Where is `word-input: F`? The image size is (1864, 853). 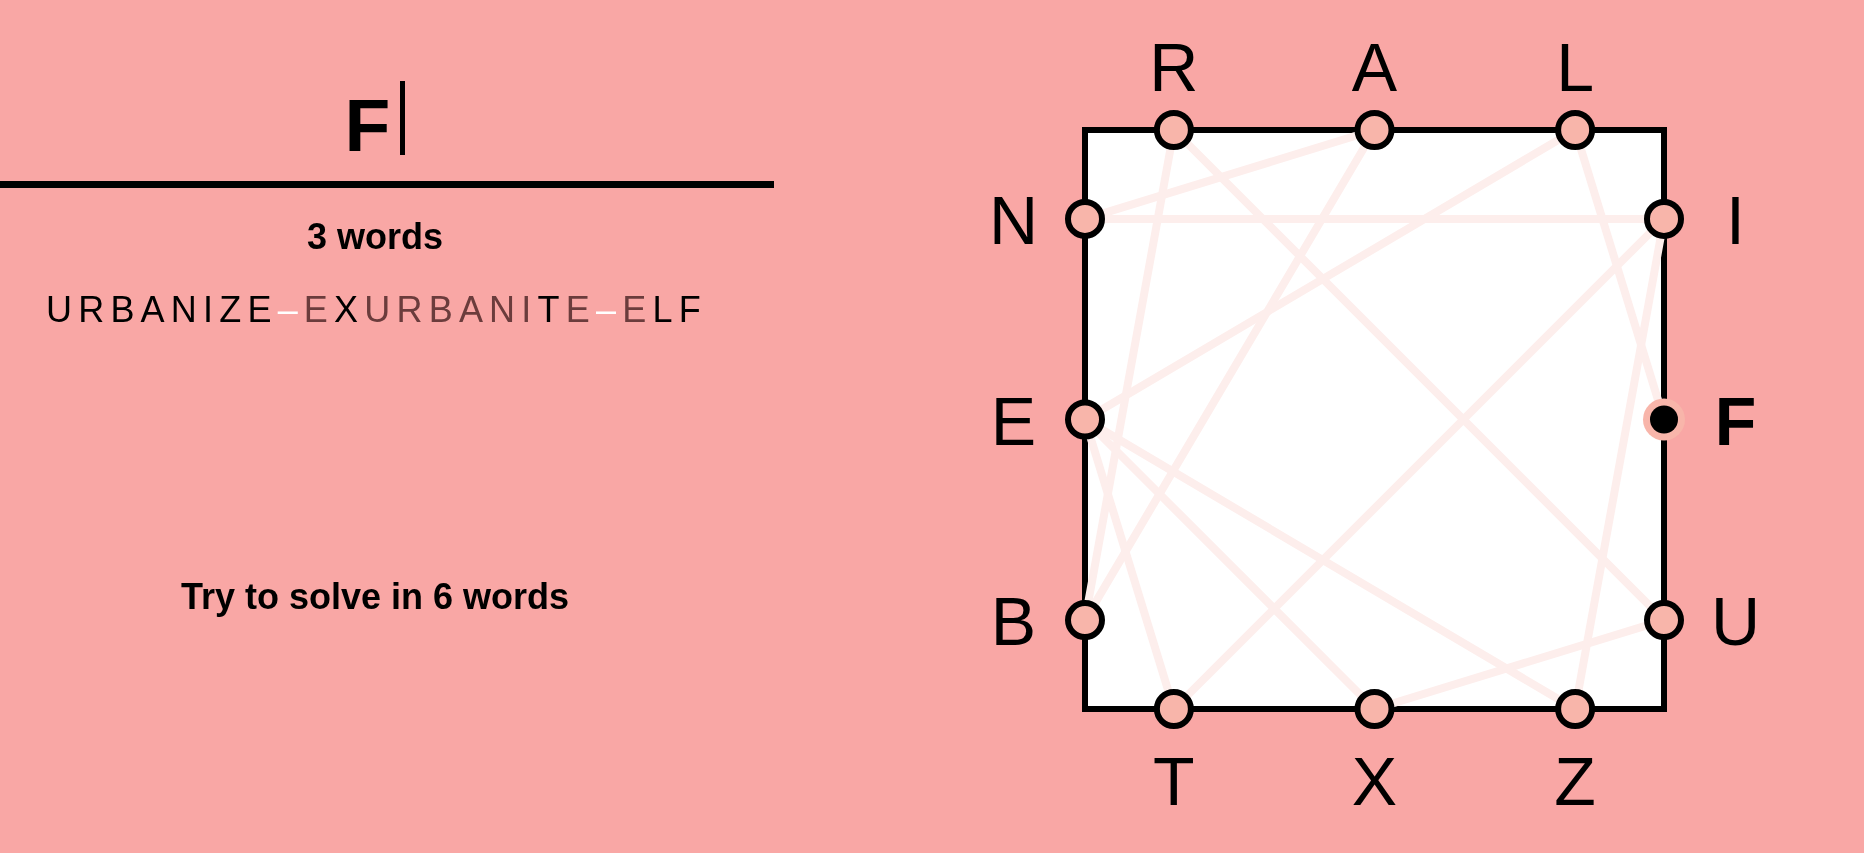 word-input: F is located at coordinates (387, 124).